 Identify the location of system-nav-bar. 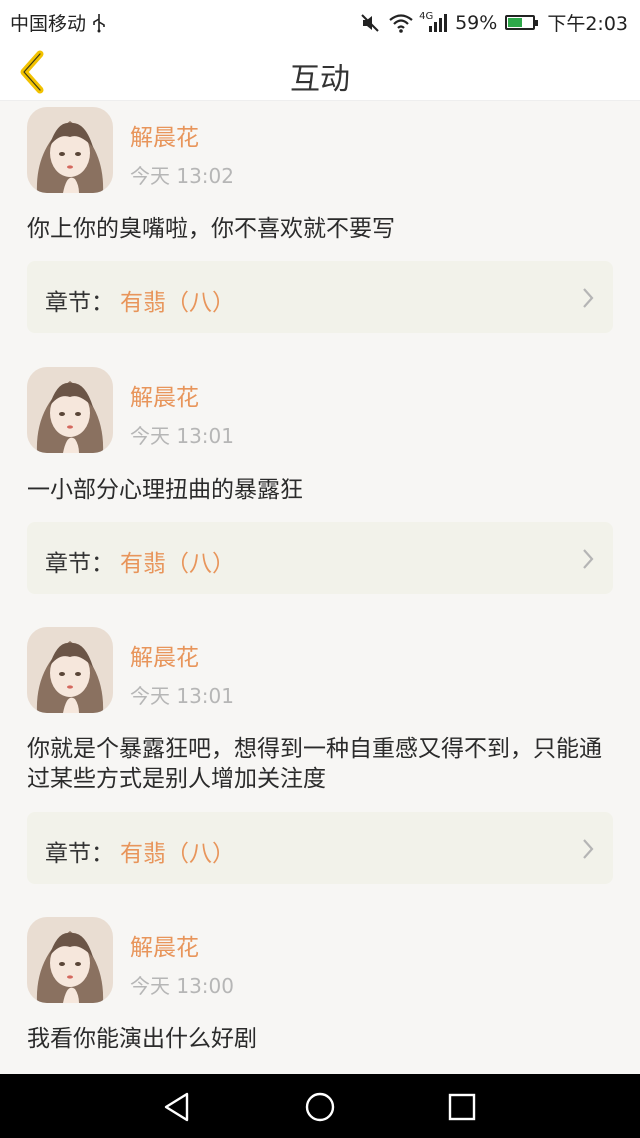
(320, 1106).